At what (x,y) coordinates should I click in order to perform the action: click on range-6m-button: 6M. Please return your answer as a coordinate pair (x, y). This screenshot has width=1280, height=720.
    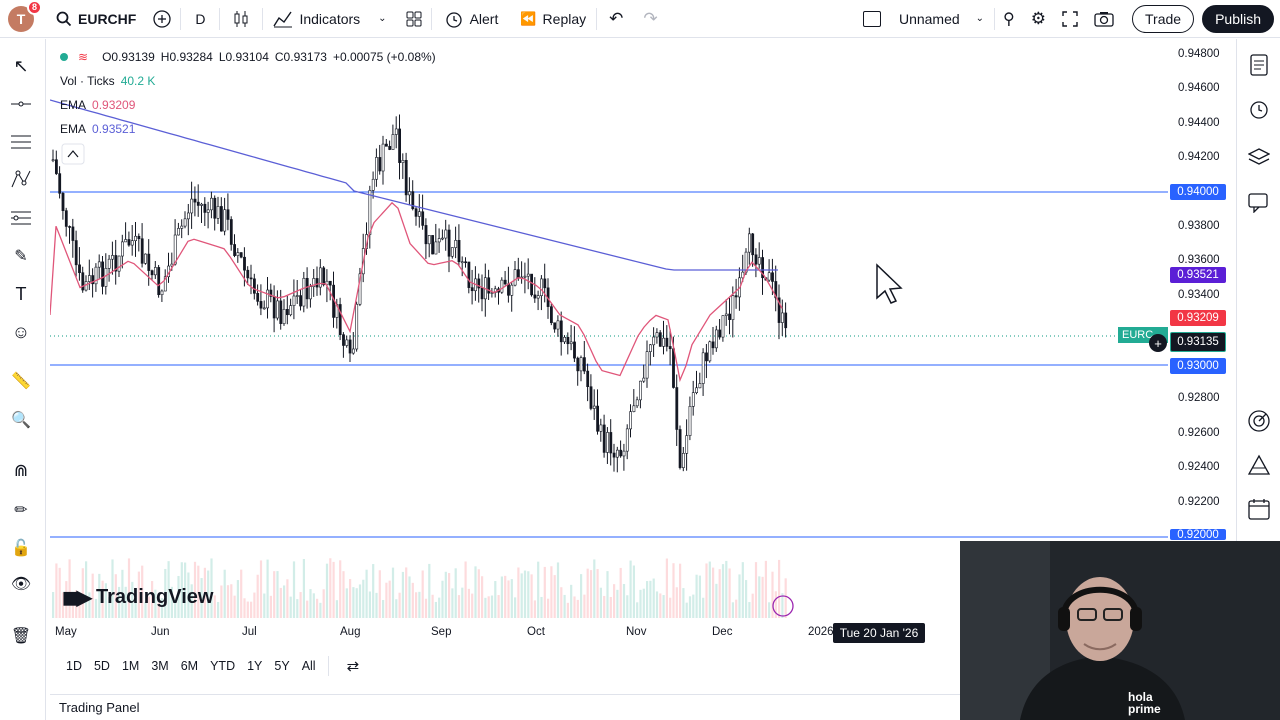
    Looking at the image, I should click on (189, 666).